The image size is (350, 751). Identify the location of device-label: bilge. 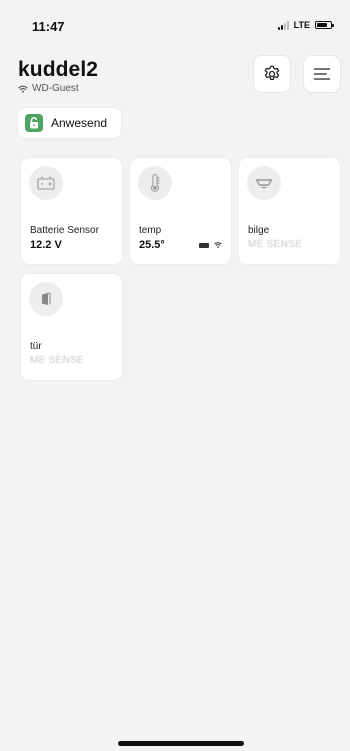
(259, 230).